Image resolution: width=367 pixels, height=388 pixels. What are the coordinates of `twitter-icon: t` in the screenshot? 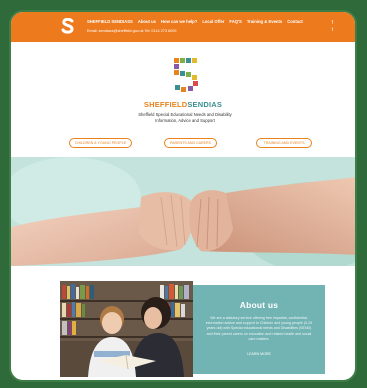 It's located at (332, 30).